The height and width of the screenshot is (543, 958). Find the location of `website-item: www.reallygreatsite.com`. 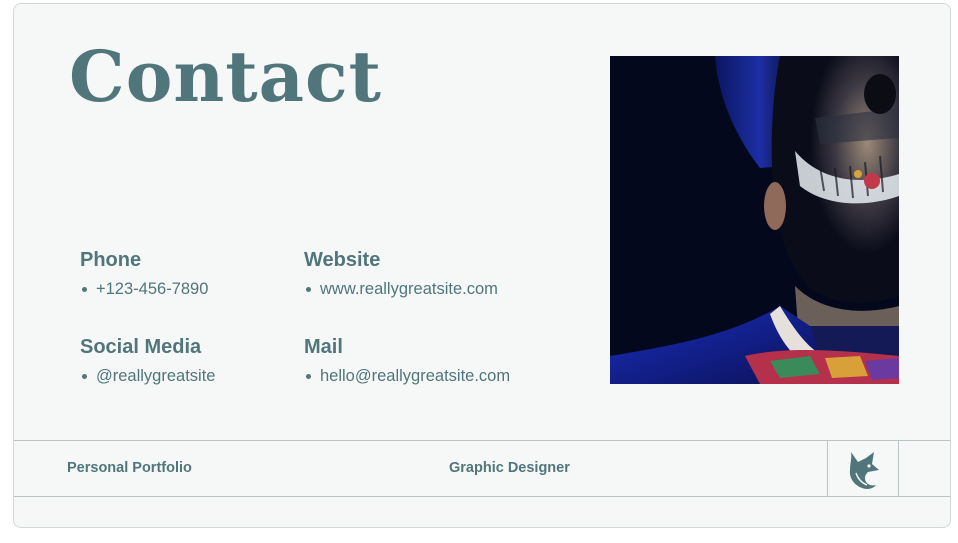

website-item: www.reallygreatsite.com is located at coordinates (401, 289).